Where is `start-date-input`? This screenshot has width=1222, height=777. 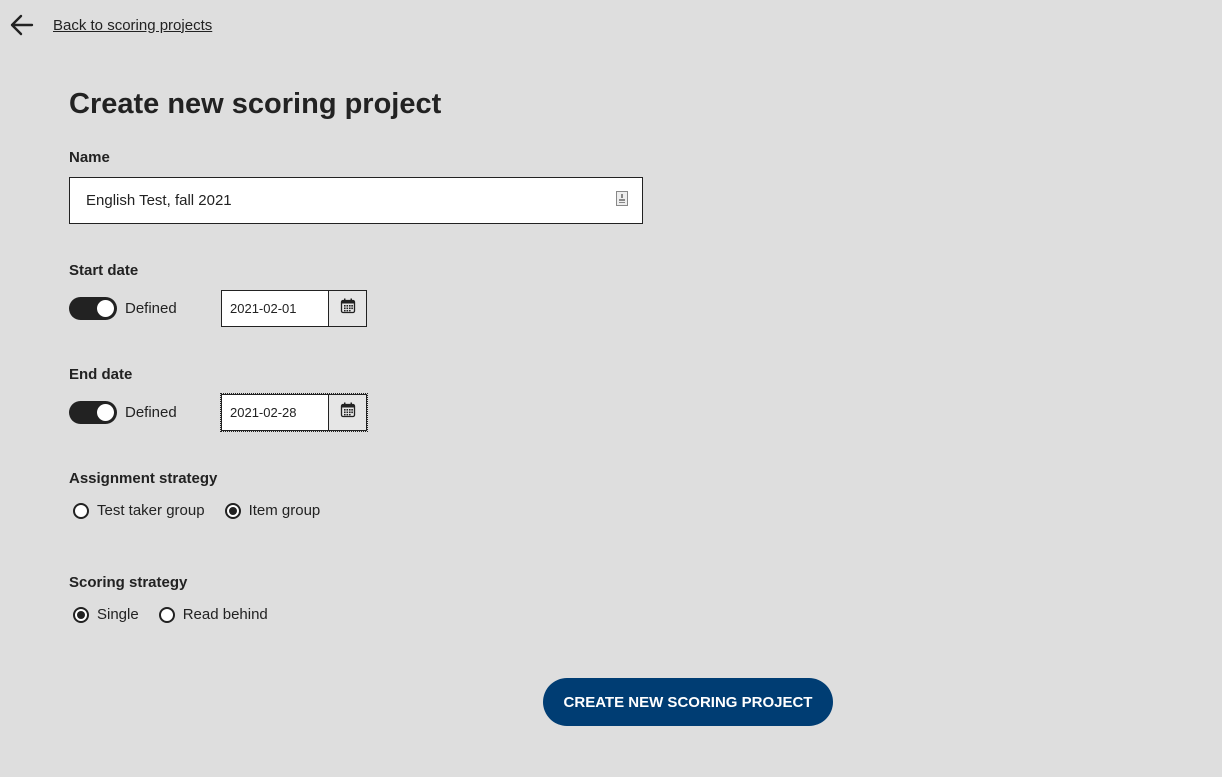
start-date-input is located at coordinates (275, 308).